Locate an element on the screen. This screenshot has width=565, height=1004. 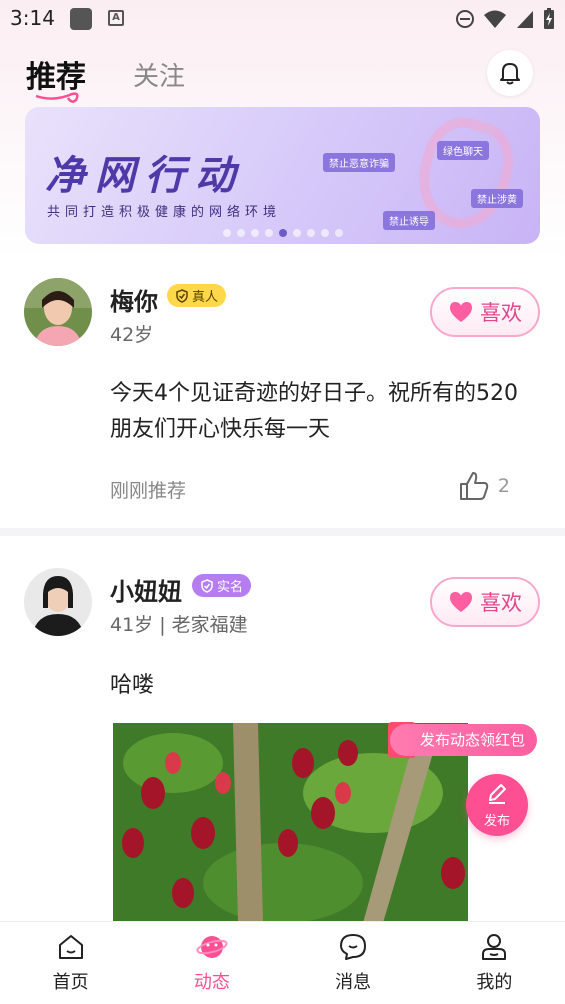
publish-button: 发布 is located at coordinates (497, 805).